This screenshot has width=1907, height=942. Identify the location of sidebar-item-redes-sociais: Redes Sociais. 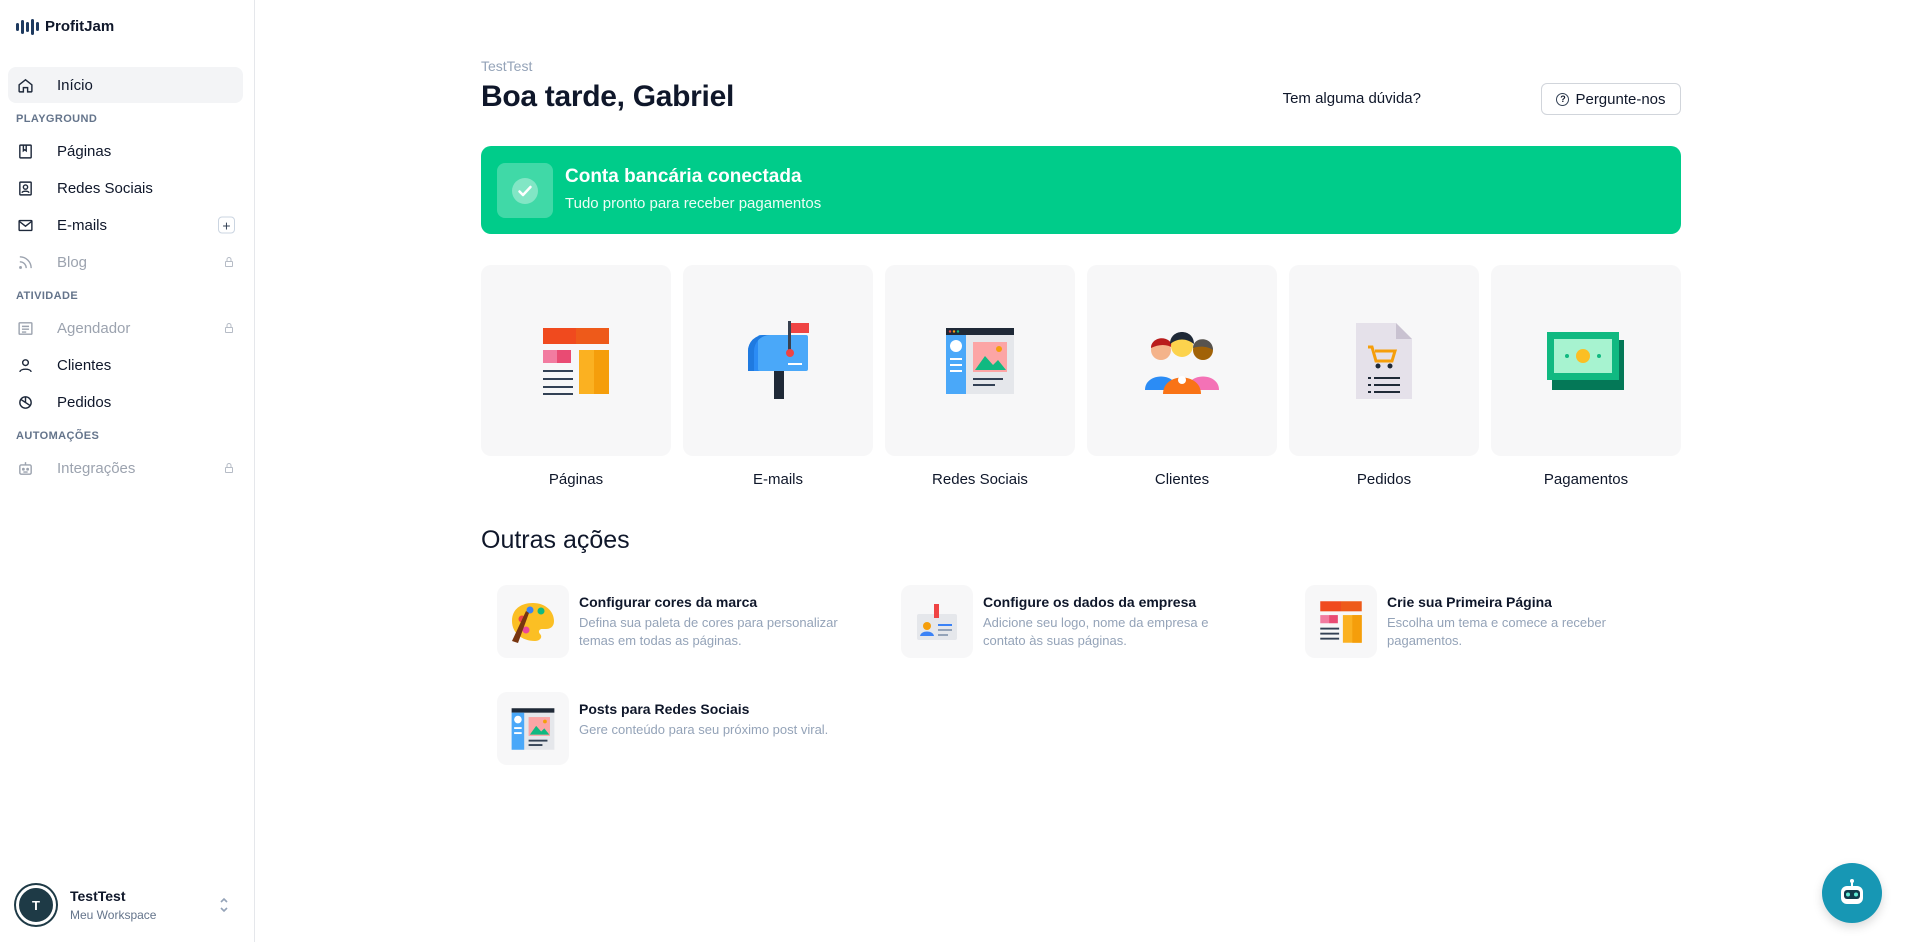
(125, 188).